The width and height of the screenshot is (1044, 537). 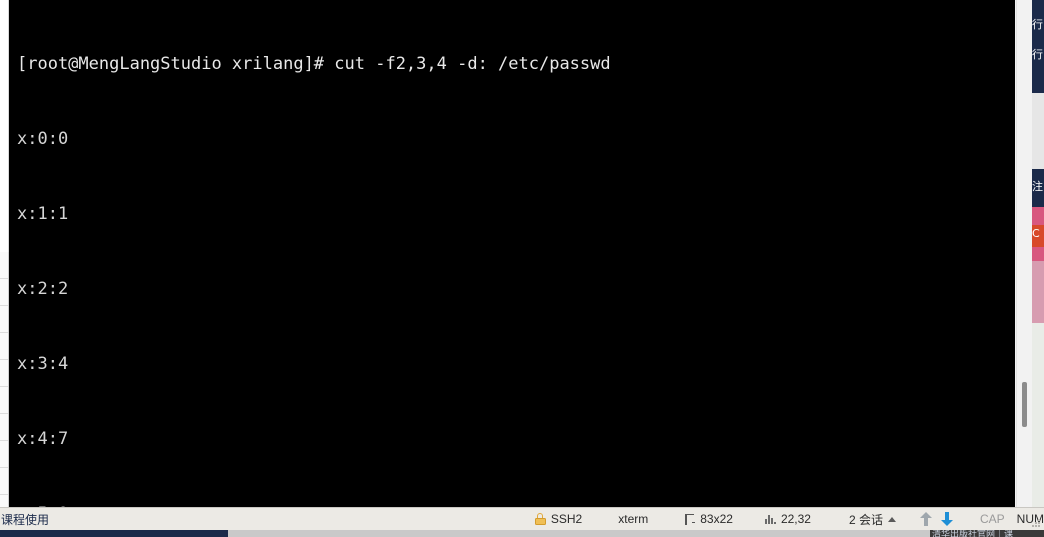 I want to click on status-transfer-indicators, so click(x=936, y=519).